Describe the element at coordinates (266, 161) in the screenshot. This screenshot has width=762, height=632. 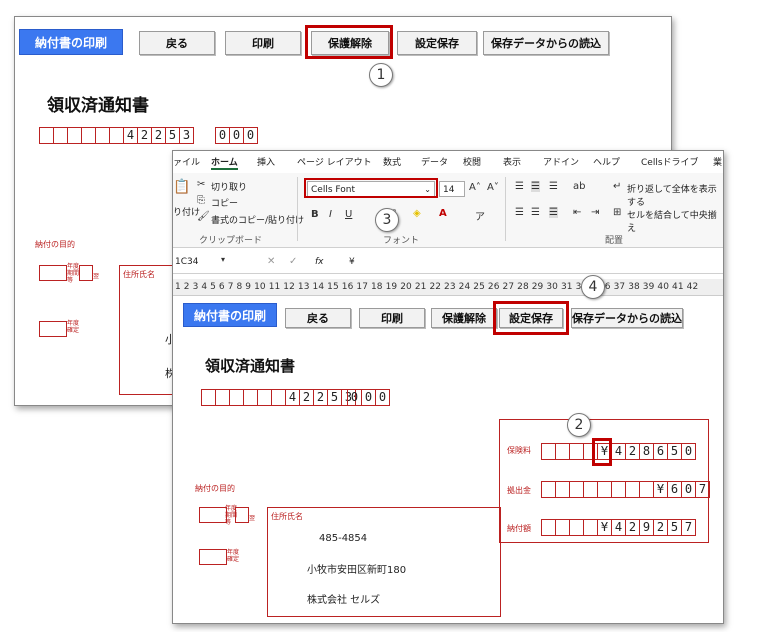
I see `tab-insert: 挿入` at that location.